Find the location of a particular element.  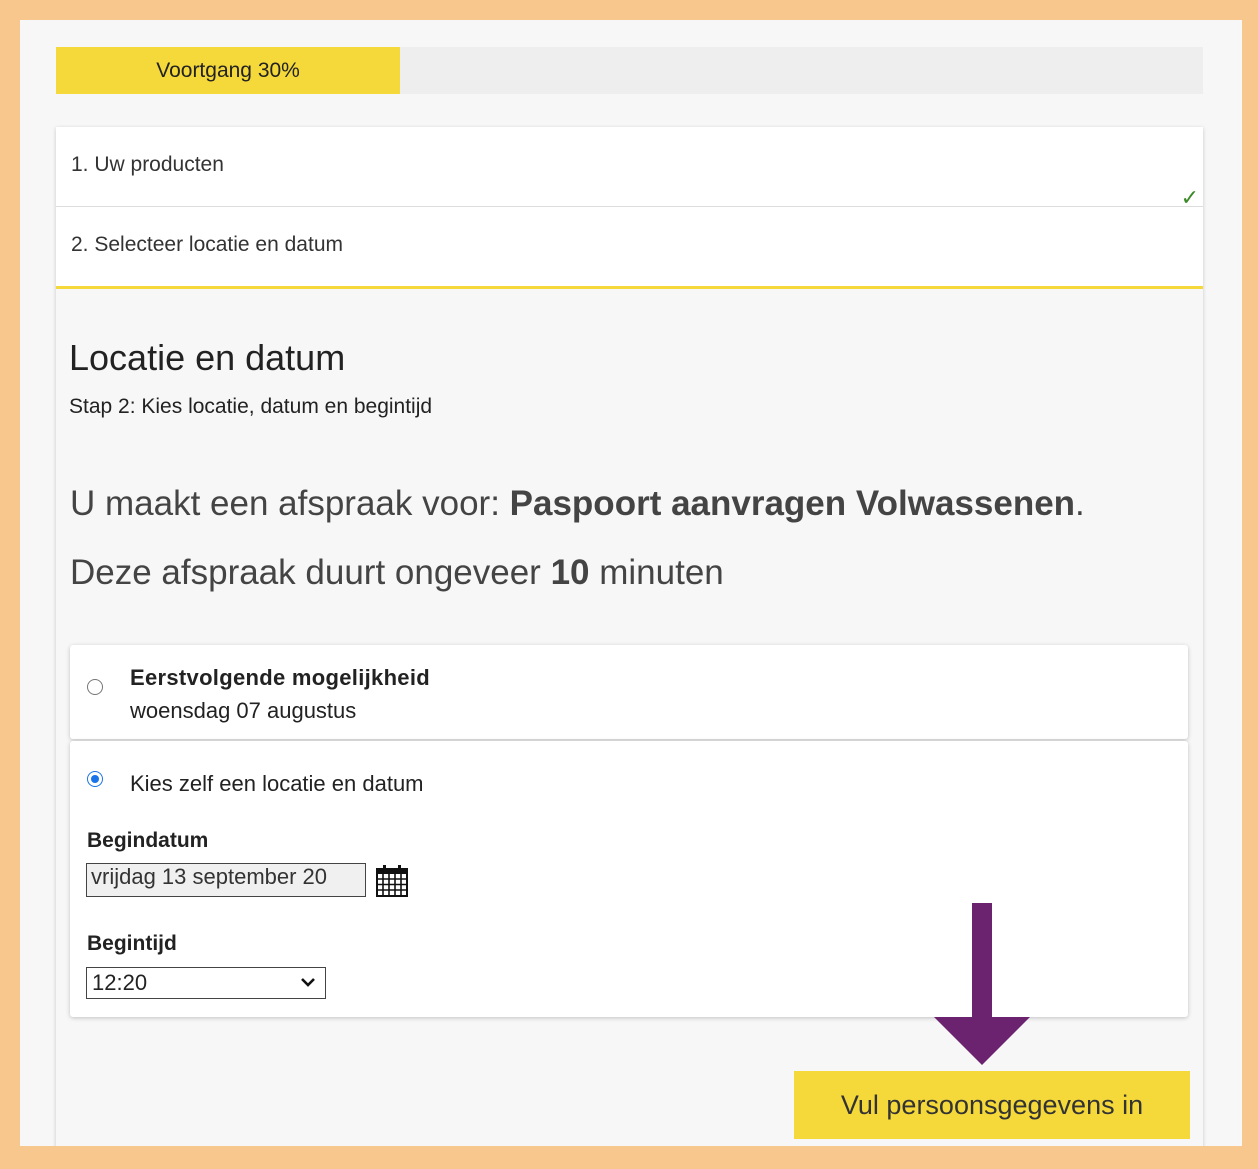

step-selecteer-locatie: 2. Selecteer locatie en datum is located at coordinates (629, 248).